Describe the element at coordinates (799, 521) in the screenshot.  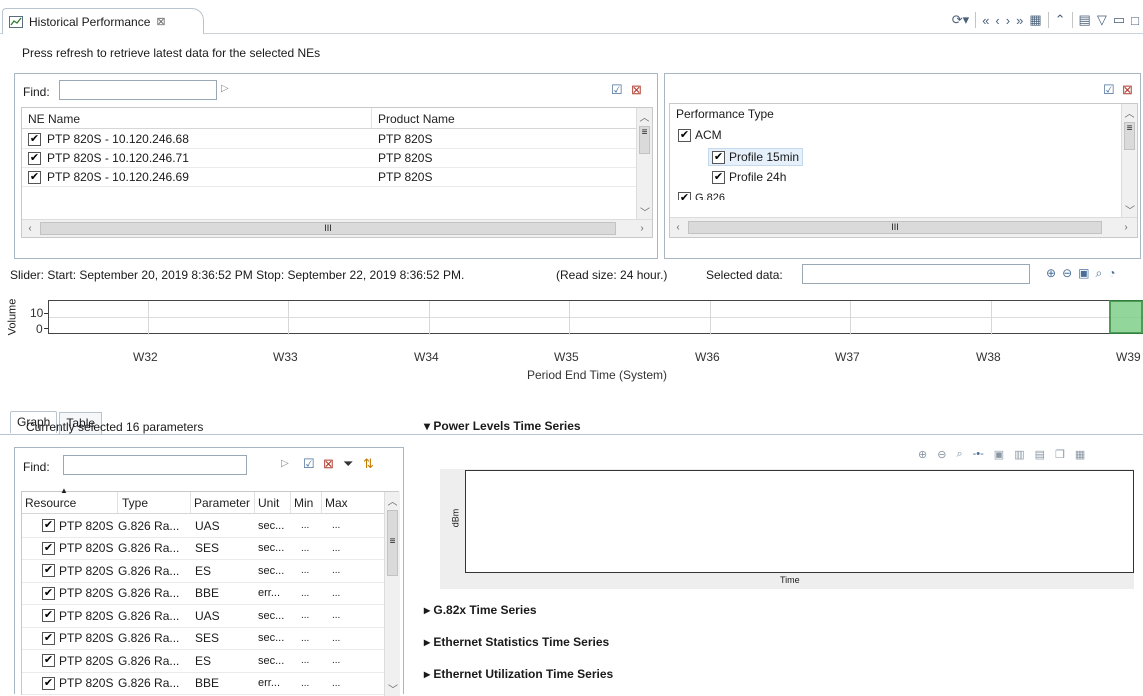
I see `power-plot-area` at that location.